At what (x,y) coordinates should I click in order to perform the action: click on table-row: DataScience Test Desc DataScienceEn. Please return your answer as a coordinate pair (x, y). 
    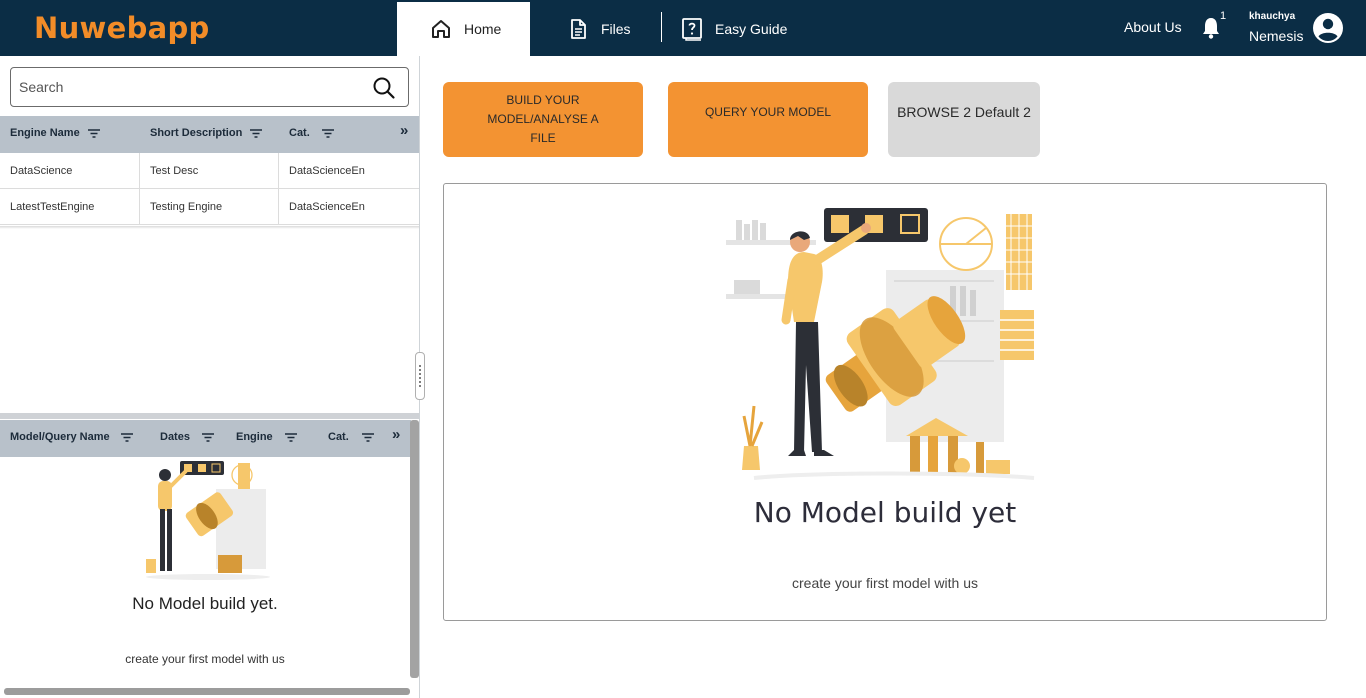
    Looking at the image, I should click on (209, 171).